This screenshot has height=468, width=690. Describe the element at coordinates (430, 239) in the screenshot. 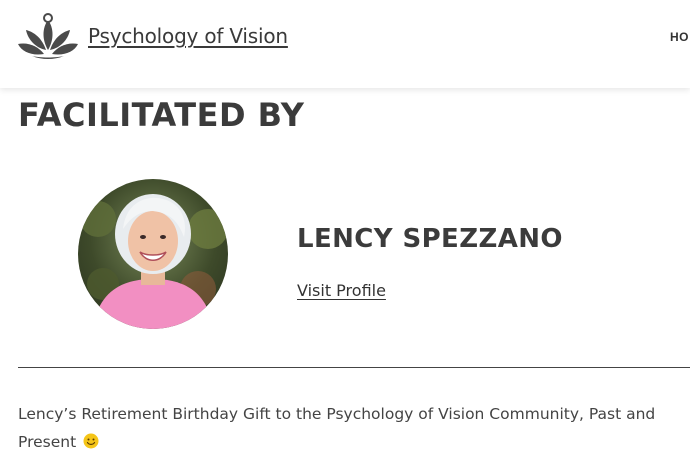

I see `facilitator-name: LENCY SPEZZANO` at that location.